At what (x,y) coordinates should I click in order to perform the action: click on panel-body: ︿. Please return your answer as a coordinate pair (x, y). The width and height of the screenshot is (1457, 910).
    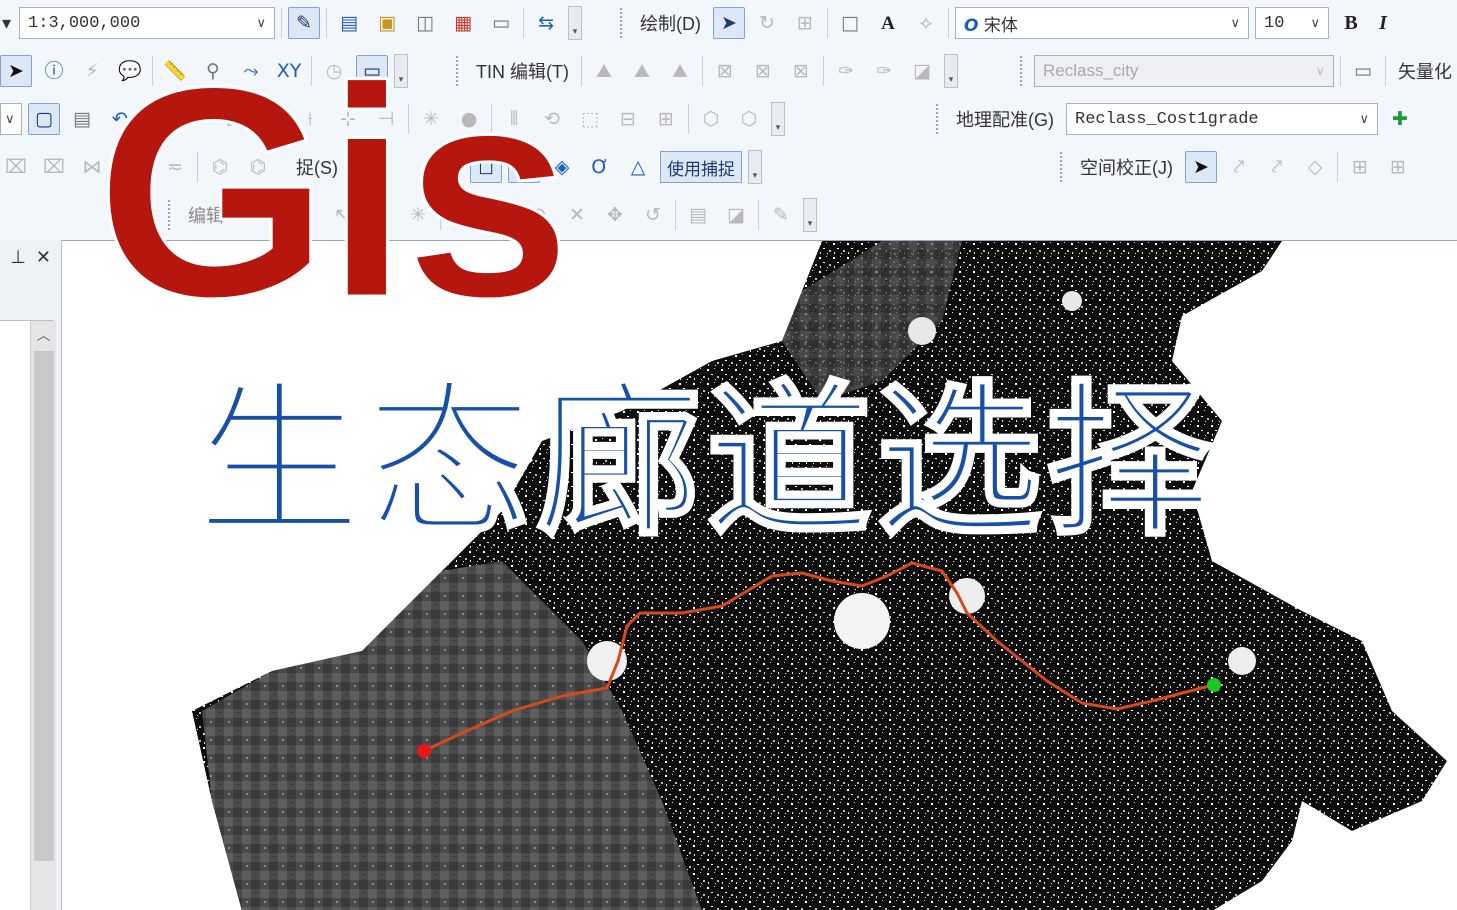
    Looking at the image, I should click on (28, 615).